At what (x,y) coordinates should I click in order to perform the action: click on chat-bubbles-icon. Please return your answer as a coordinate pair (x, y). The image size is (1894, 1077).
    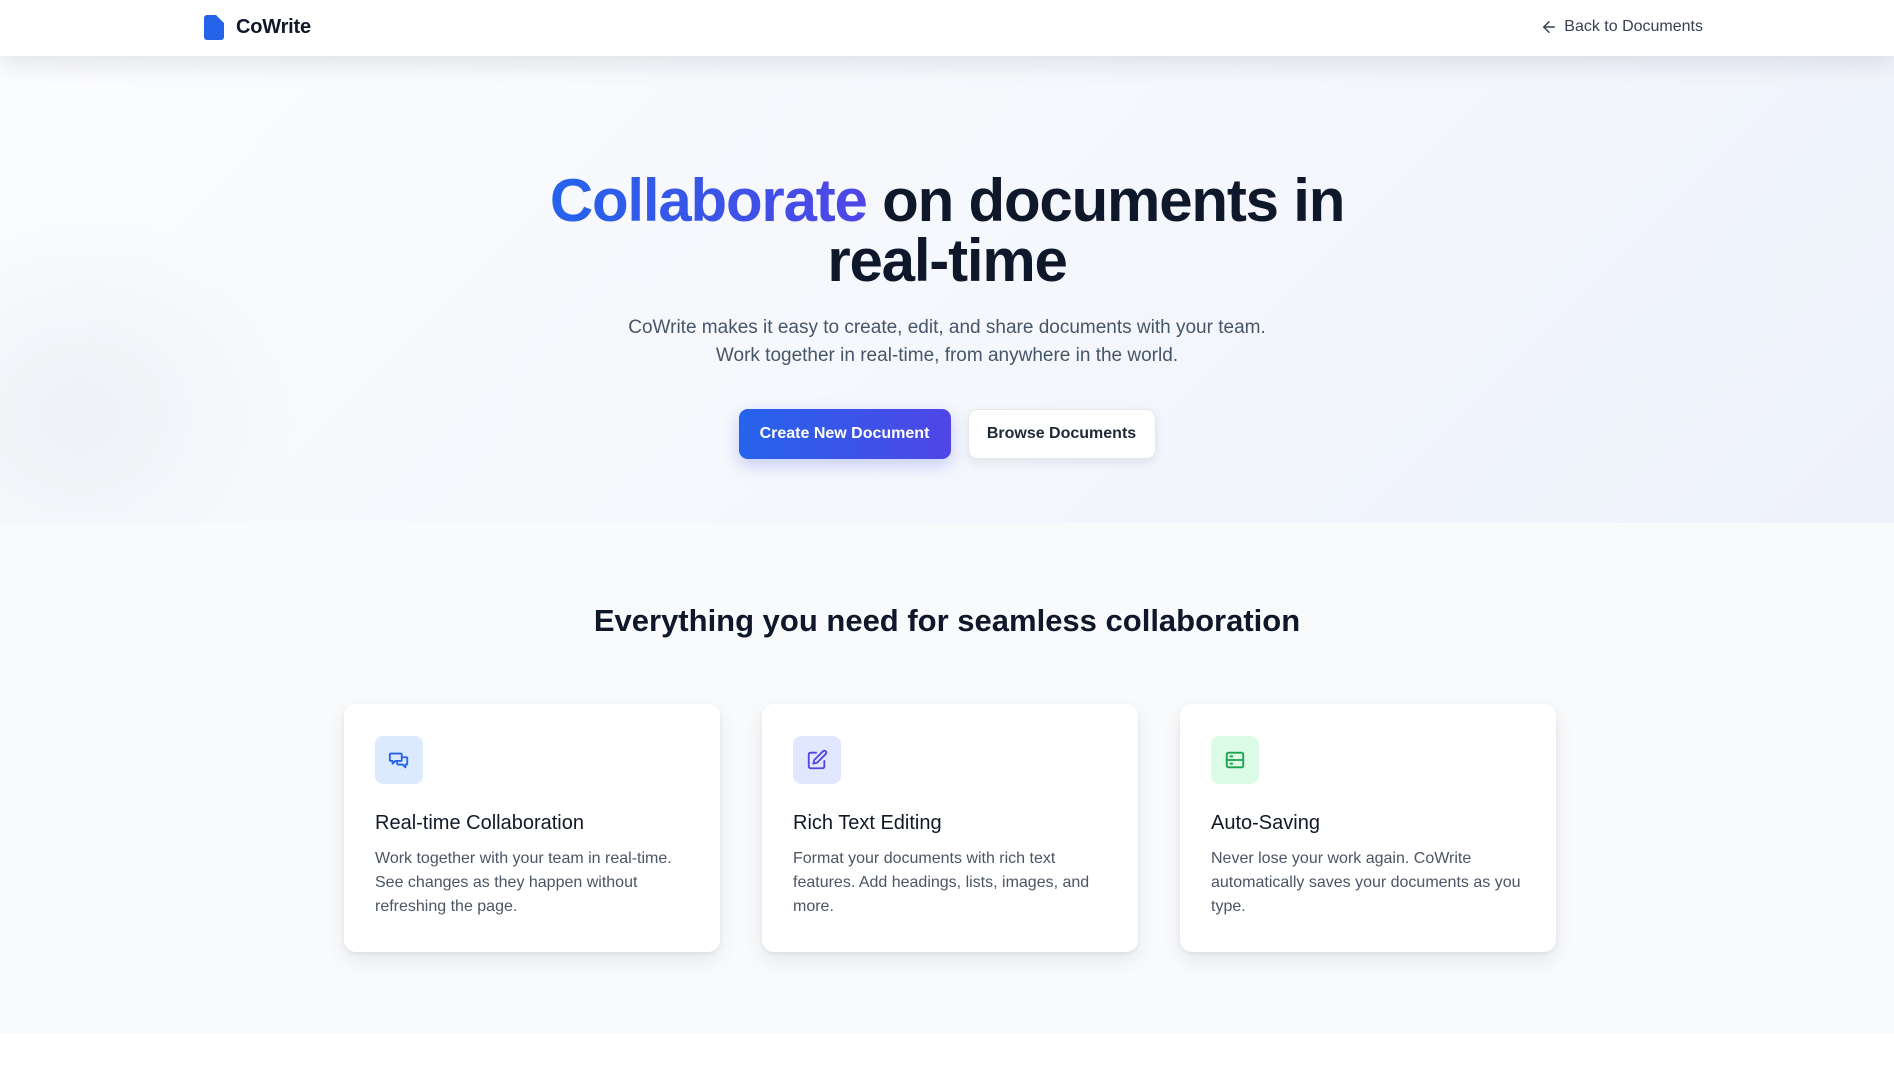
    Looking at the image, I should click on (398, 760).